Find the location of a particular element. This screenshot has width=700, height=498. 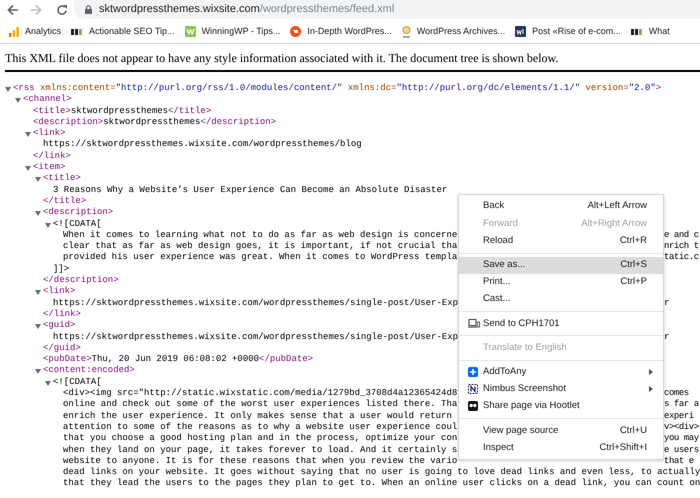

laptop-icon is located at coordinates (474, 323).